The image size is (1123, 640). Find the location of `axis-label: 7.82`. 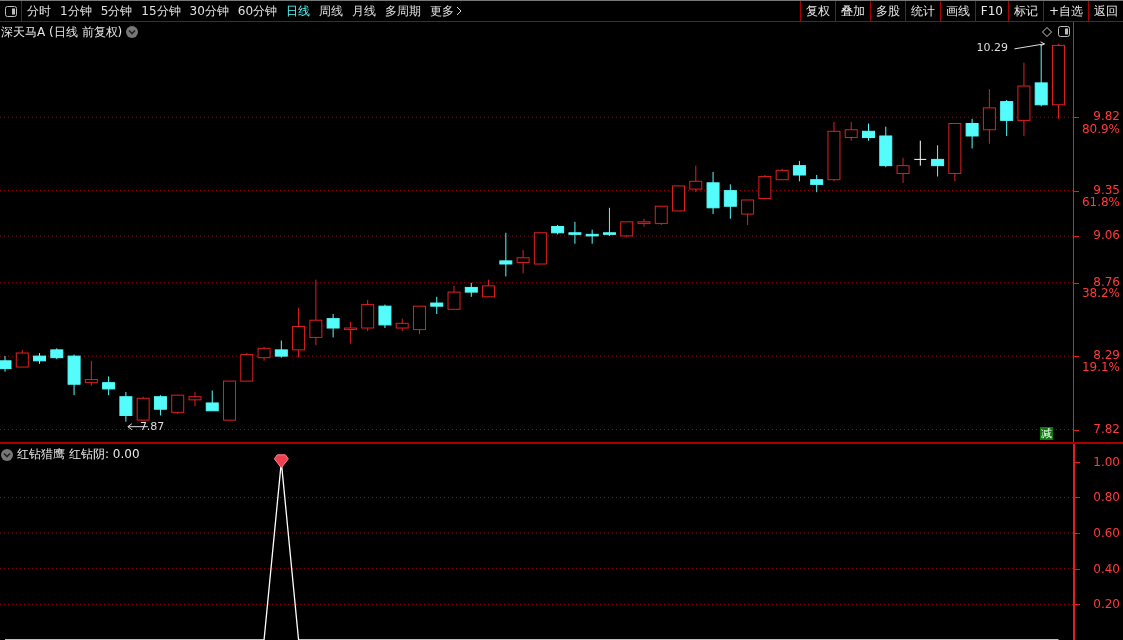

axis-label: 7.82 is located at coordinates (1106, 428).